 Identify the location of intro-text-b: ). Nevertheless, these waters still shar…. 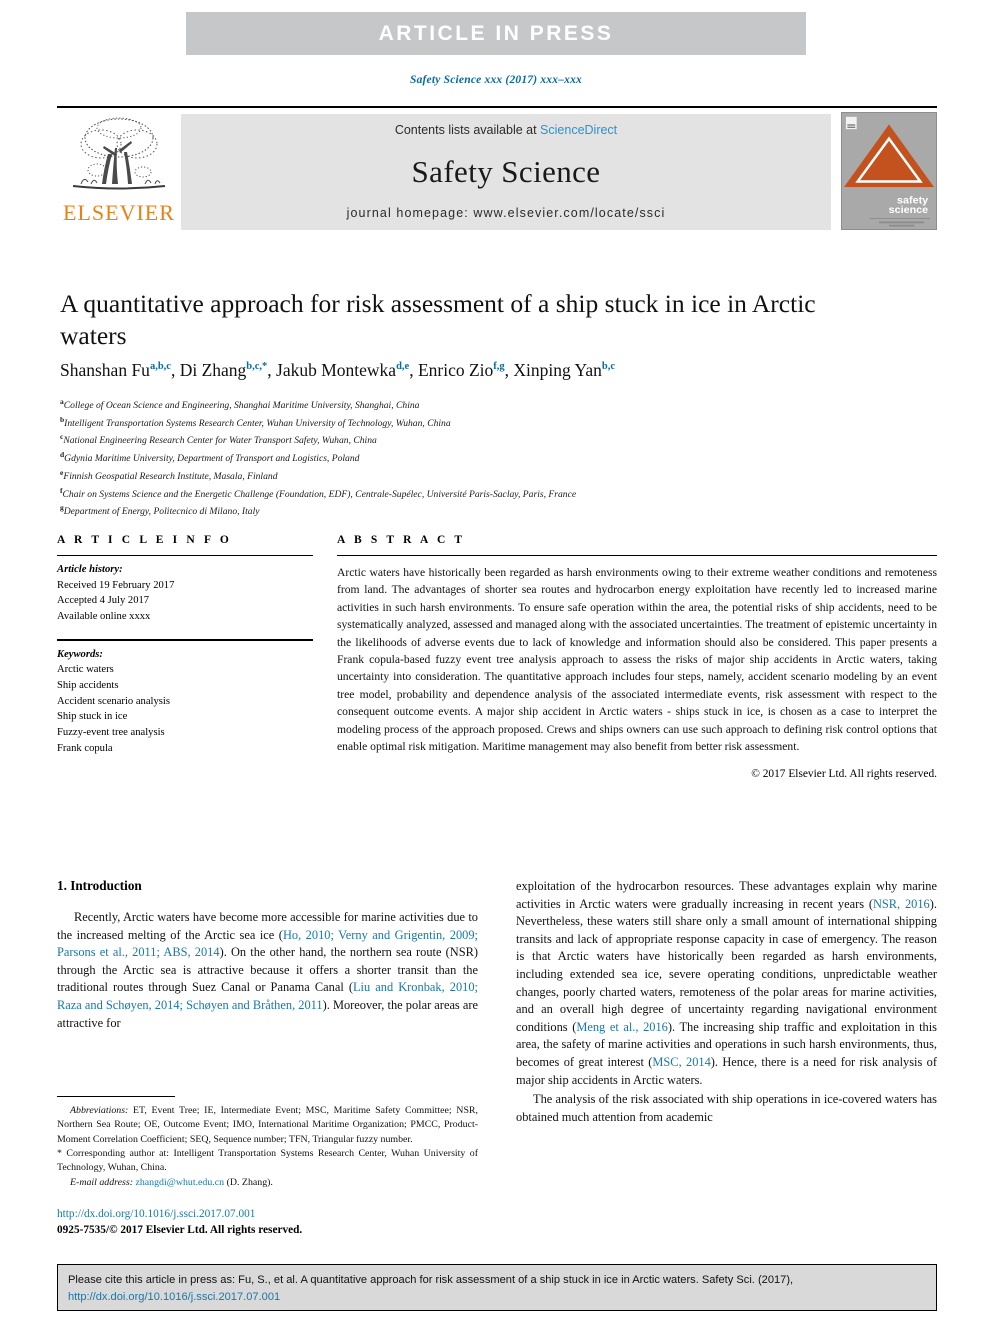
(726, 965).